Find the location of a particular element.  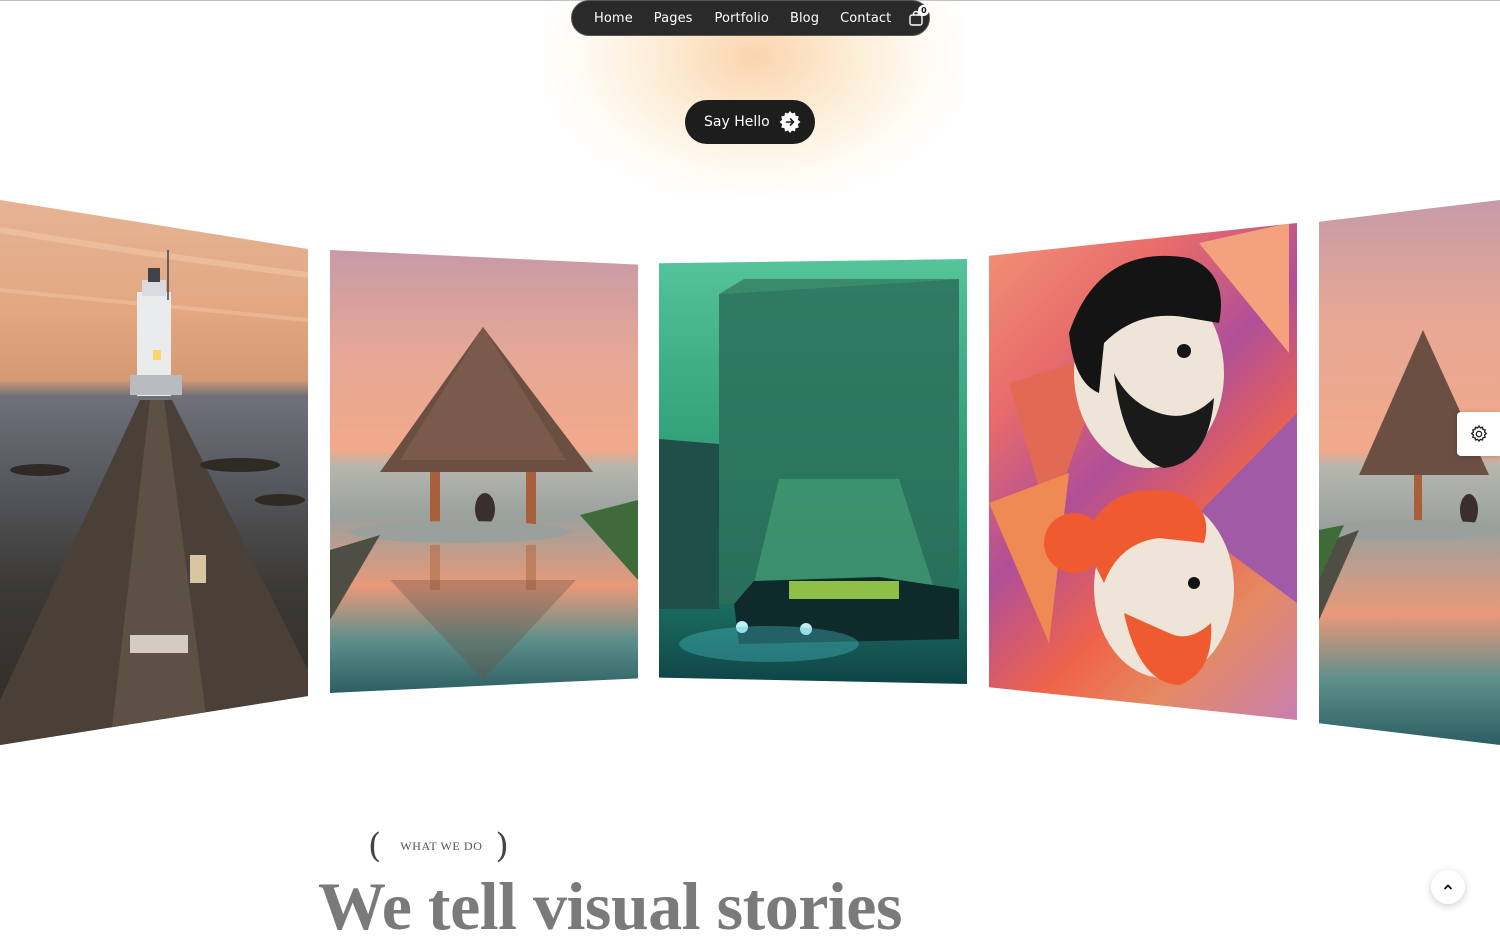

open-paren-decoration: ( is located at coordinates (375, 846).